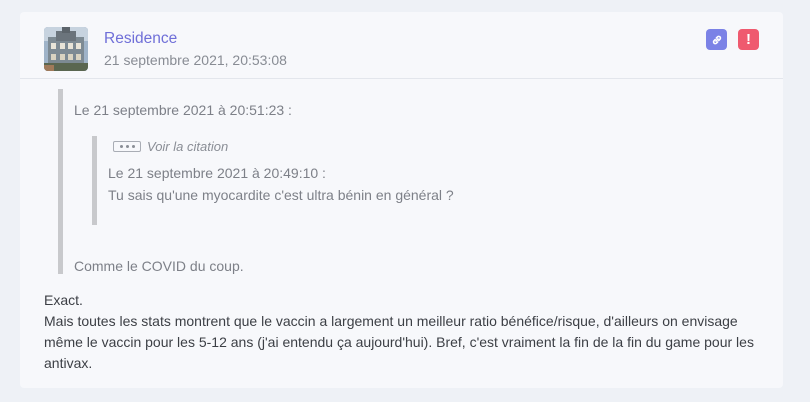 This screenshot has height=402, width=810. I want to click on show-quote-toggle: Voir la citation, so click(170, 146).